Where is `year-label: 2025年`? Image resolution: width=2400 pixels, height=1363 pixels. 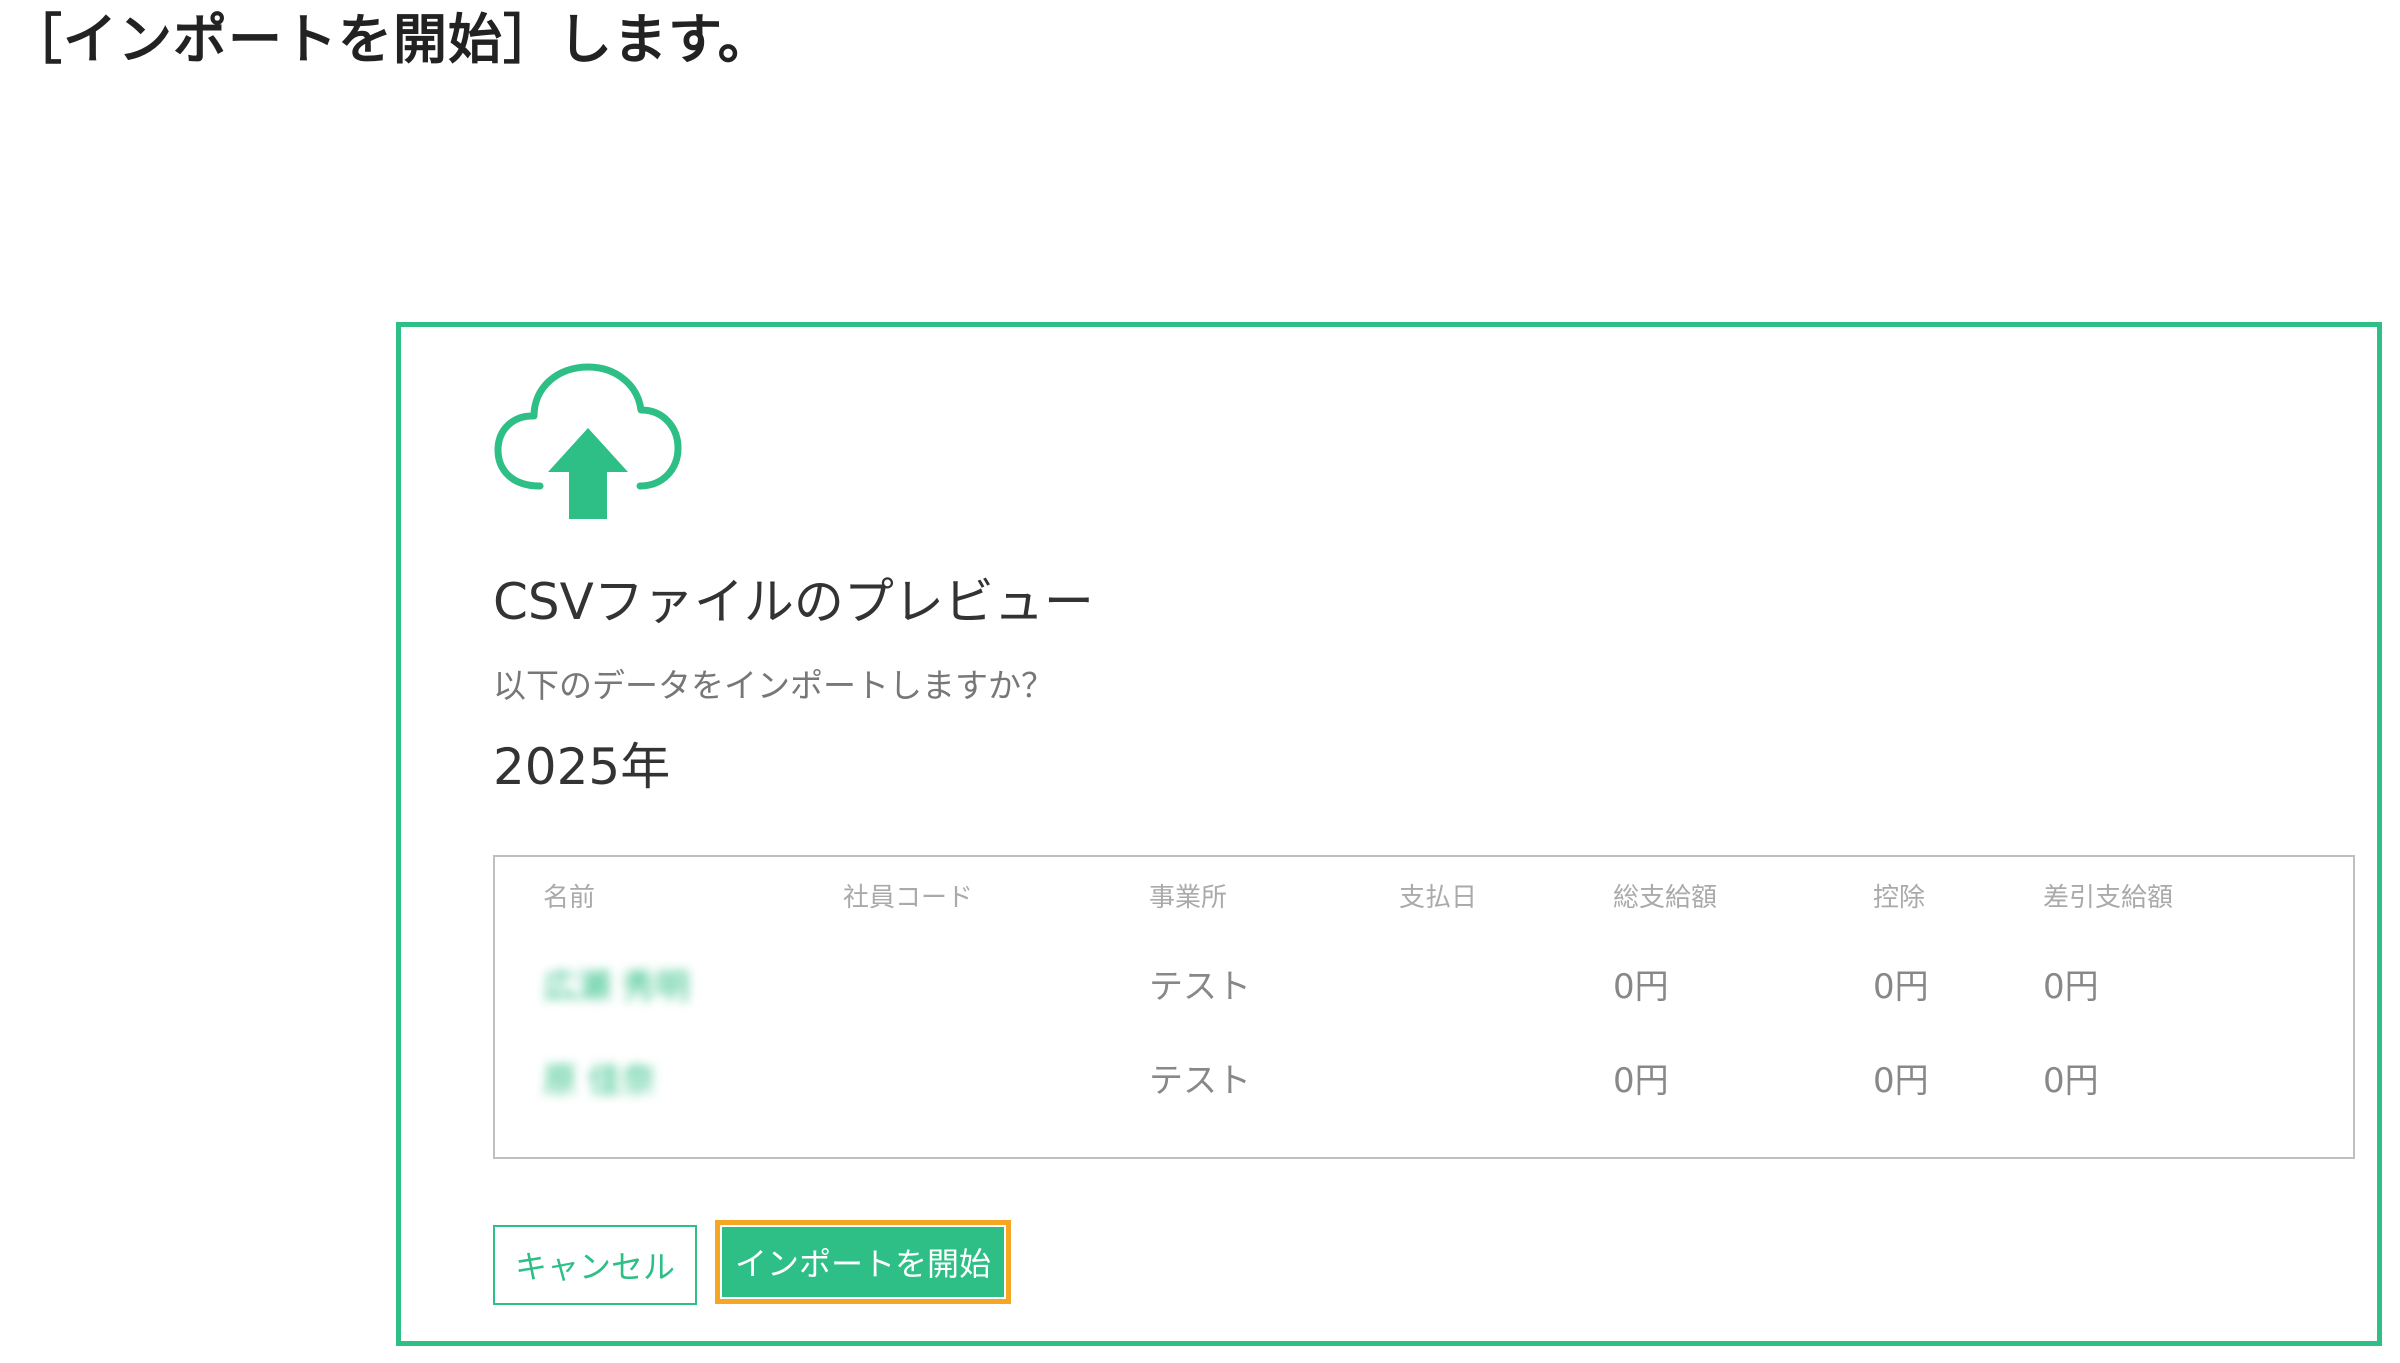
year-label: 2025年 is located at coordinates (582, 767).